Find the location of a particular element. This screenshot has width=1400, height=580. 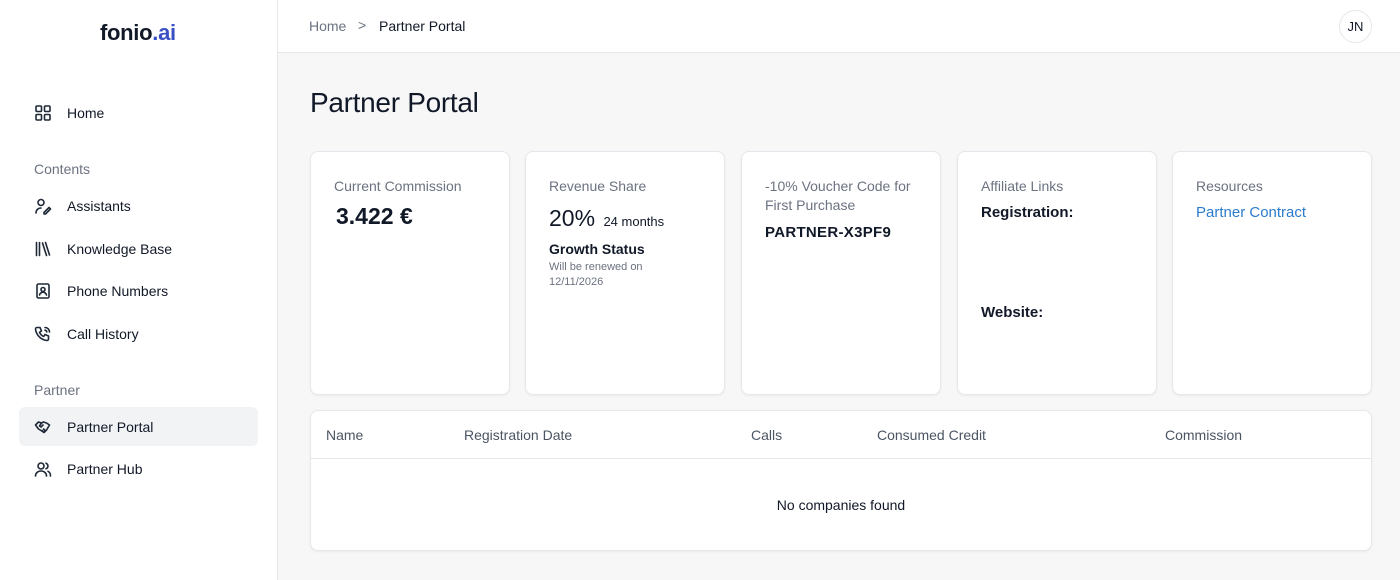

contact-book-icon is located at coordinates (43, 291).